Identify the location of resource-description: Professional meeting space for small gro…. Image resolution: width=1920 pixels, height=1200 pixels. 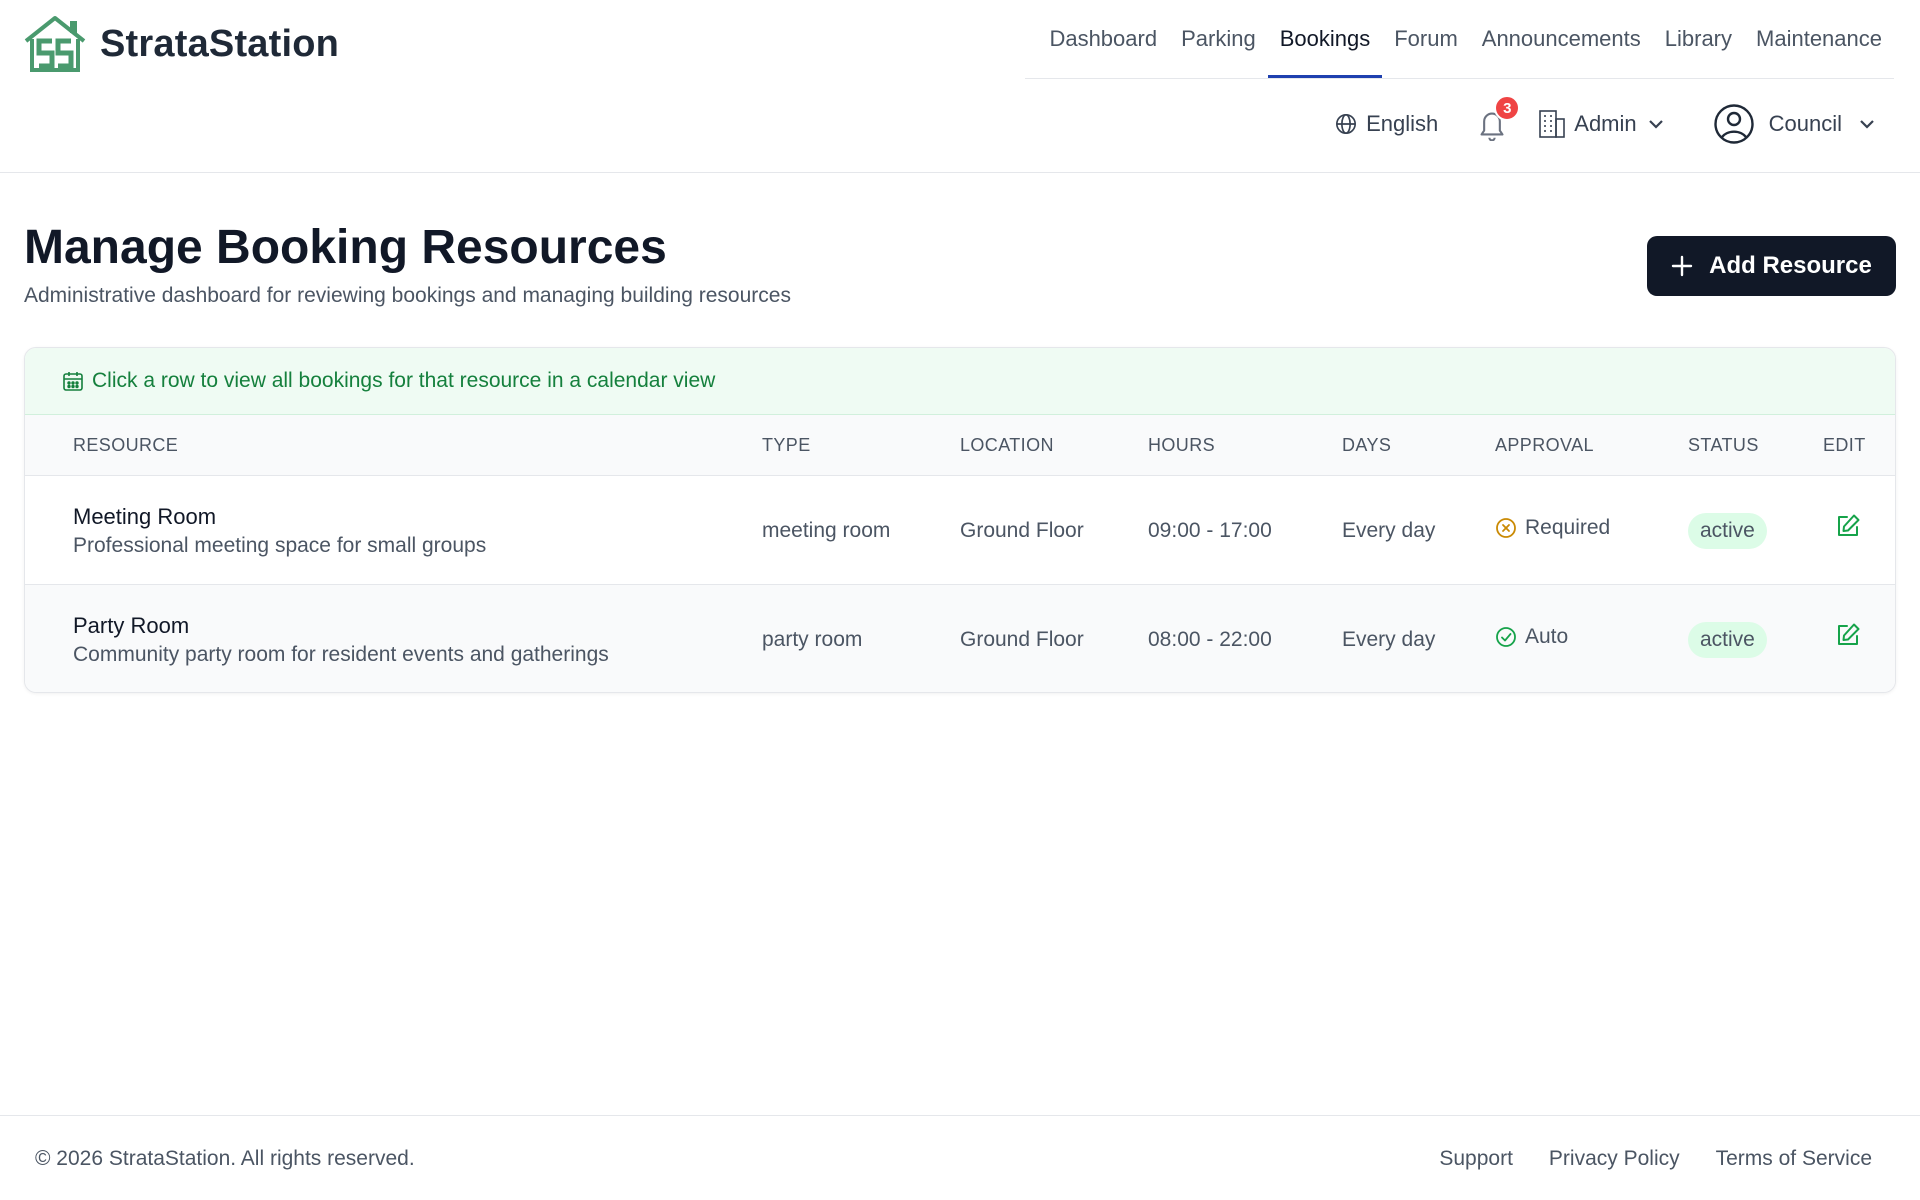
(280, 545).